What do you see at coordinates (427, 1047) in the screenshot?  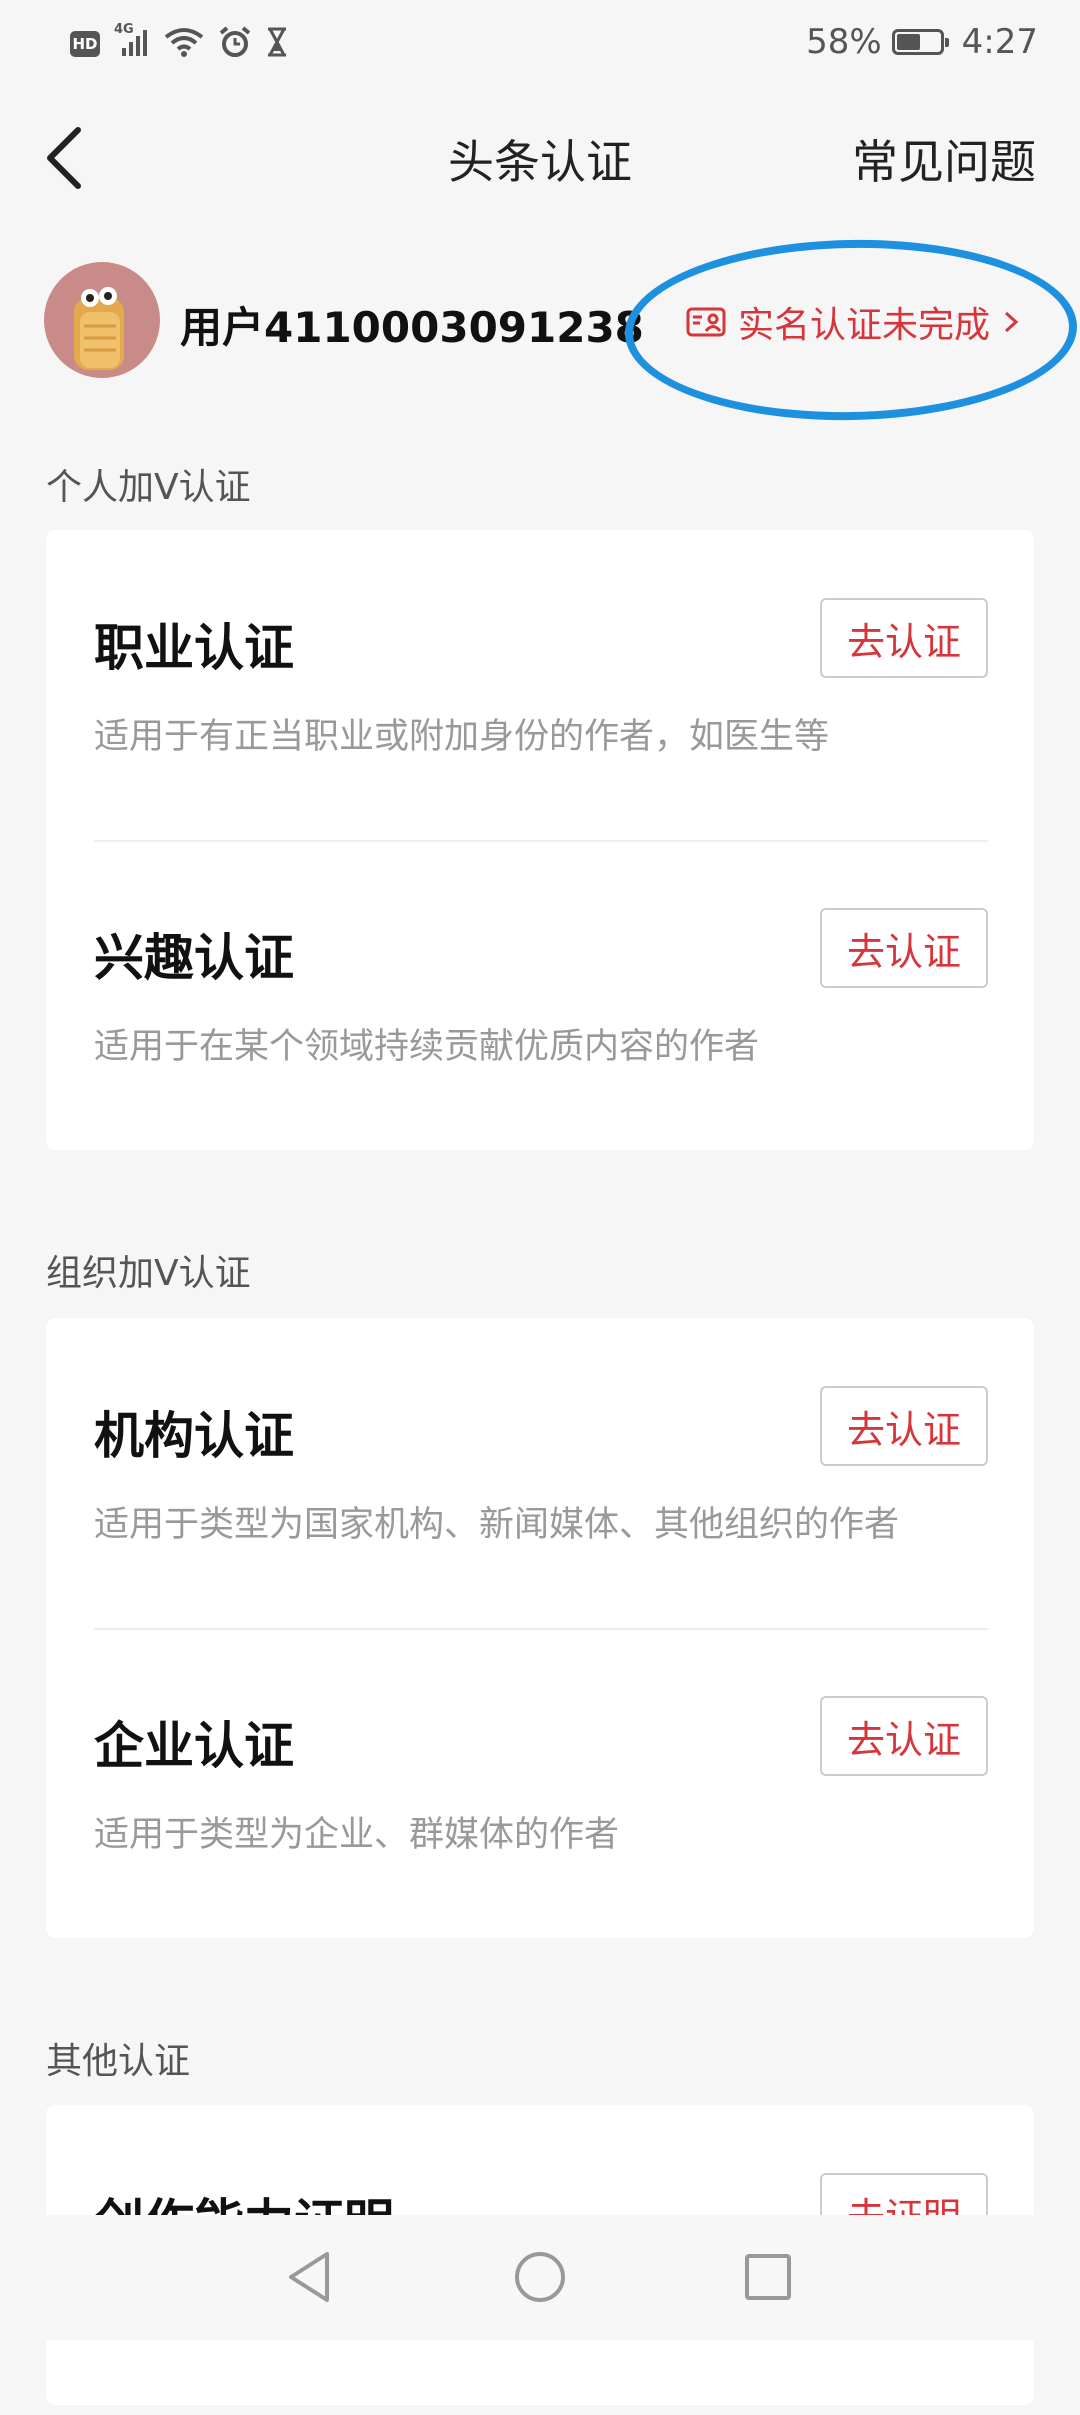 I see `item-desc: 适用于在某个领域持续贡献优质内容的作者` at bounding box center [427, 1047].